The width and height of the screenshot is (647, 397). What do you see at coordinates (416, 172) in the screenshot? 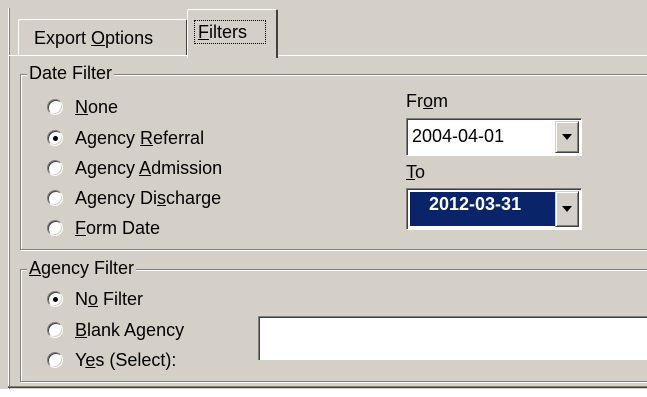
I see `to-label: To` at bounding box center [416, 172].